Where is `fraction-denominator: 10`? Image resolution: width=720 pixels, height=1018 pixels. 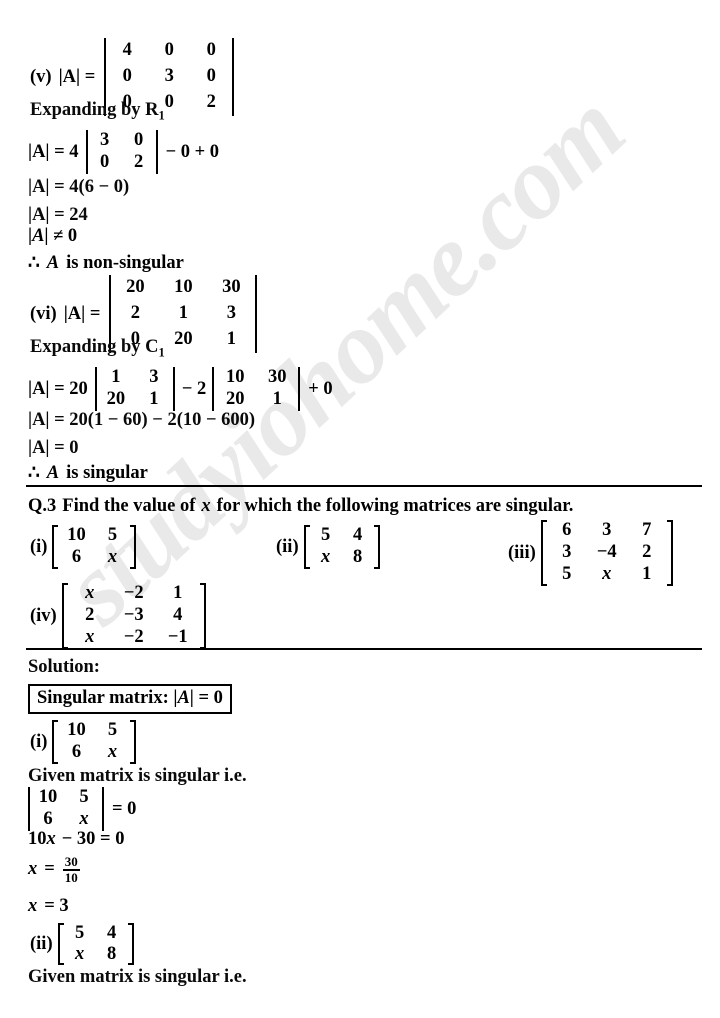
fraction-denominator: 10 is located at coordinates (71, 876).